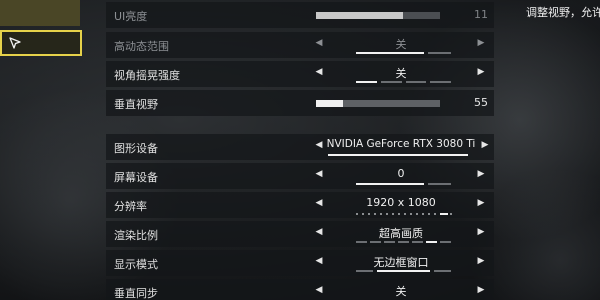  Describe the element at coordinates (300, 205) in the screenshot. I see `setting-row-resolution: 分辨率 ◀ 1920 x 1080 ▶` at that location.